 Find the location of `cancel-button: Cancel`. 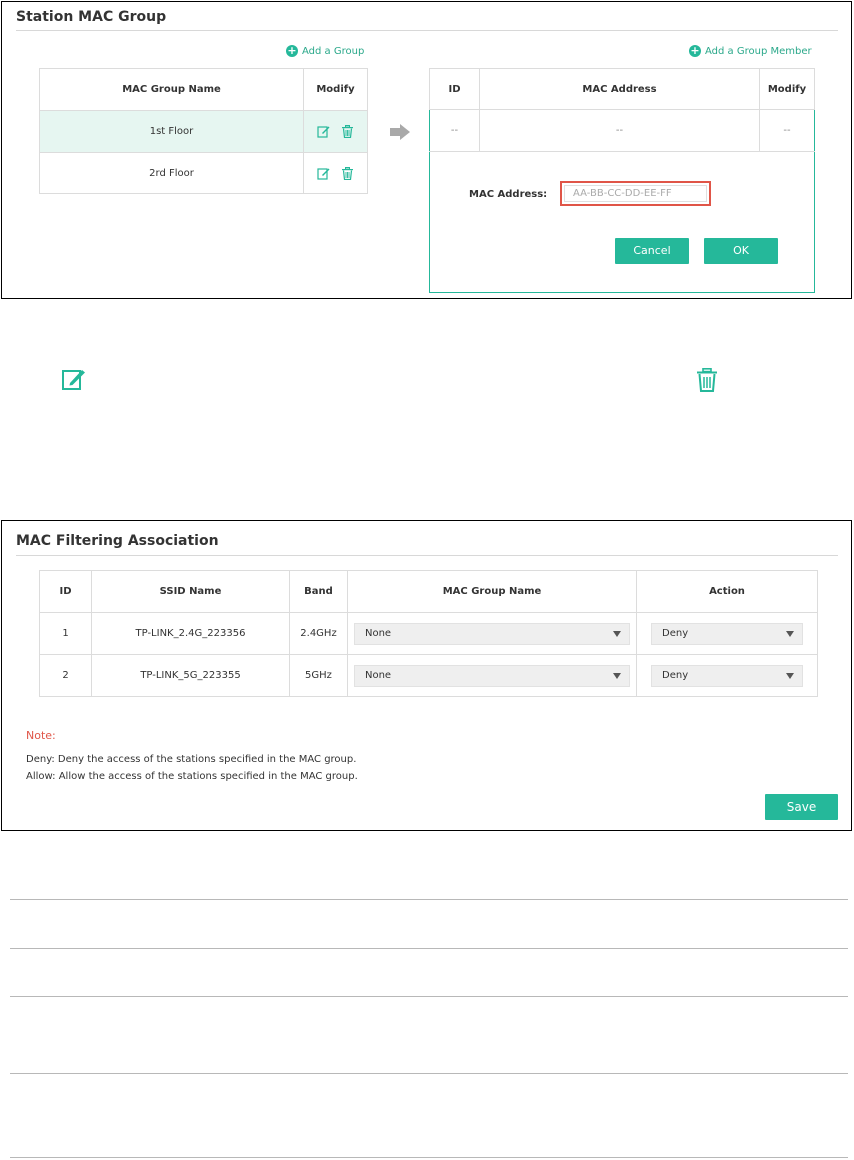

cancel-button: Cancel is located at coordinates (652, 251).